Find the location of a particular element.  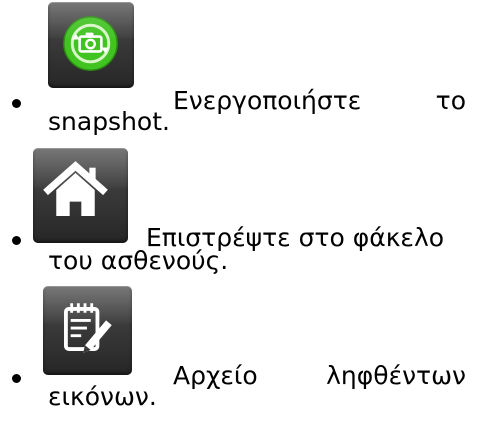

item-word: το is located at coordinates (450, 100).